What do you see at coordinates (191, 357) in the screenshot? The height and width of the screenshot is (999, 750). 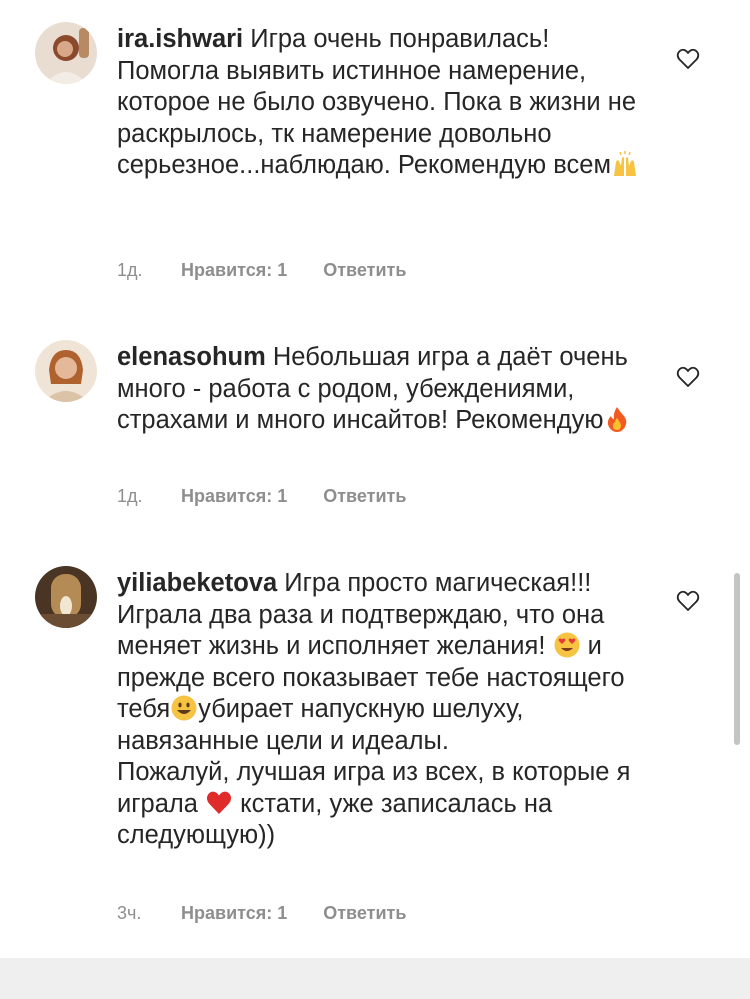 I see `comment-username: elenasohum` at bounding box center [191, 357].